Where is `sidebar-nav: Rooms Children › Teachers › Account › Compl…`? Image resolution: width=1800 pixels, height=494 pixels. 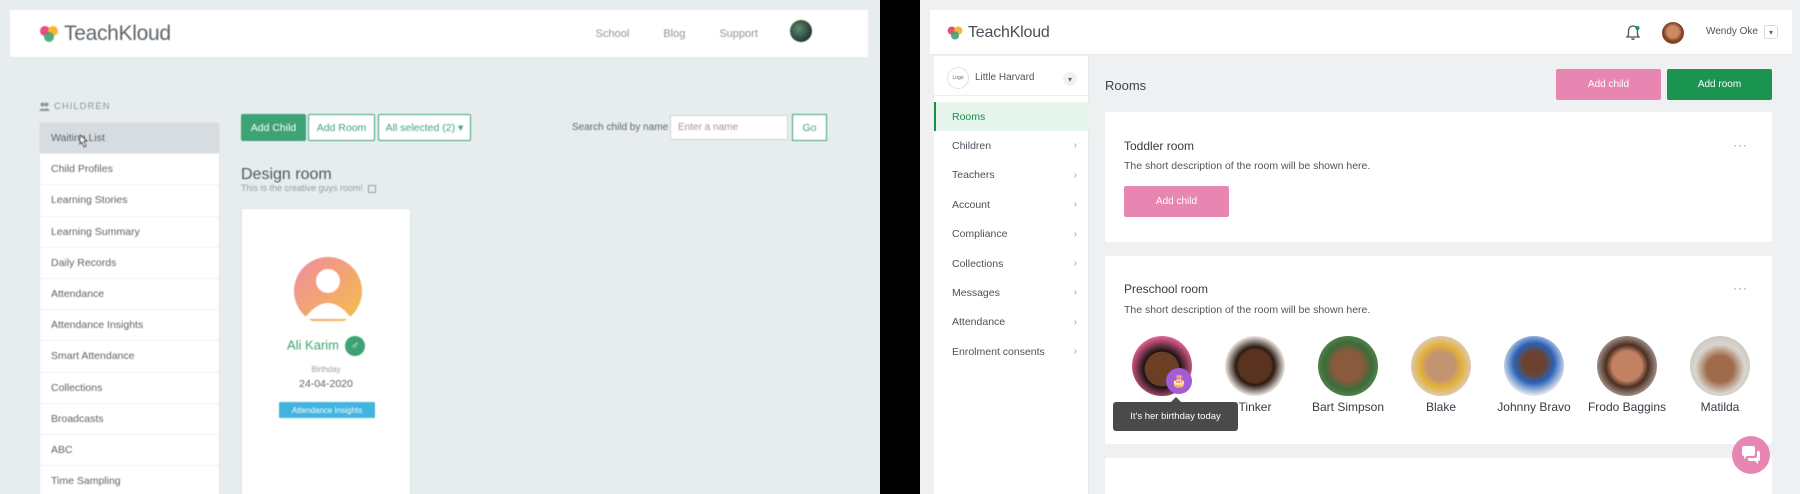
sidebar-nav: Rooms Children › Teachers › Account › Compl… is located at coordinates (1011, 234).